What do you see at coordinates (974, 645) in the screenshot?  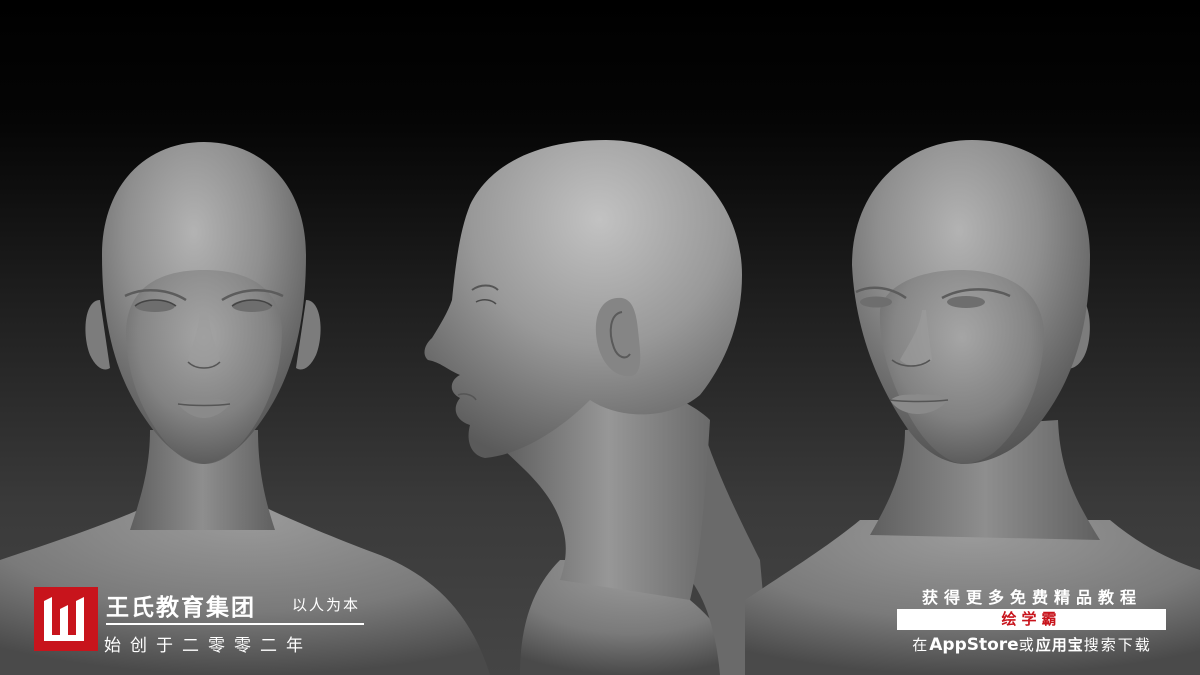 I see `promo-store-a: AppStore` at bounding box center [974, 645].